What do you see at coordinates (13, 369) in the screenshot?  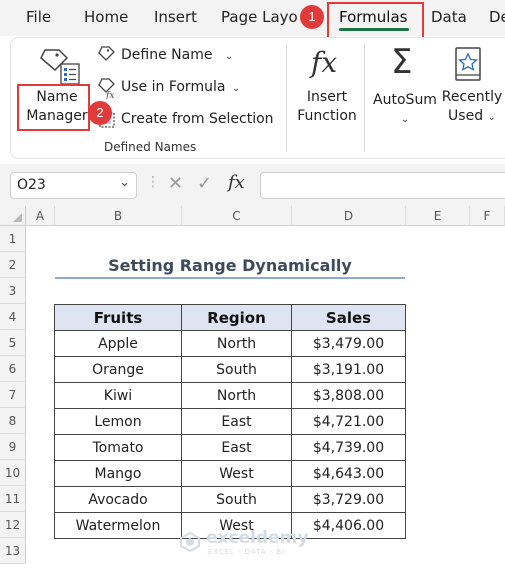 I see `row-header-6: 6` at bounding box center [13, 369].